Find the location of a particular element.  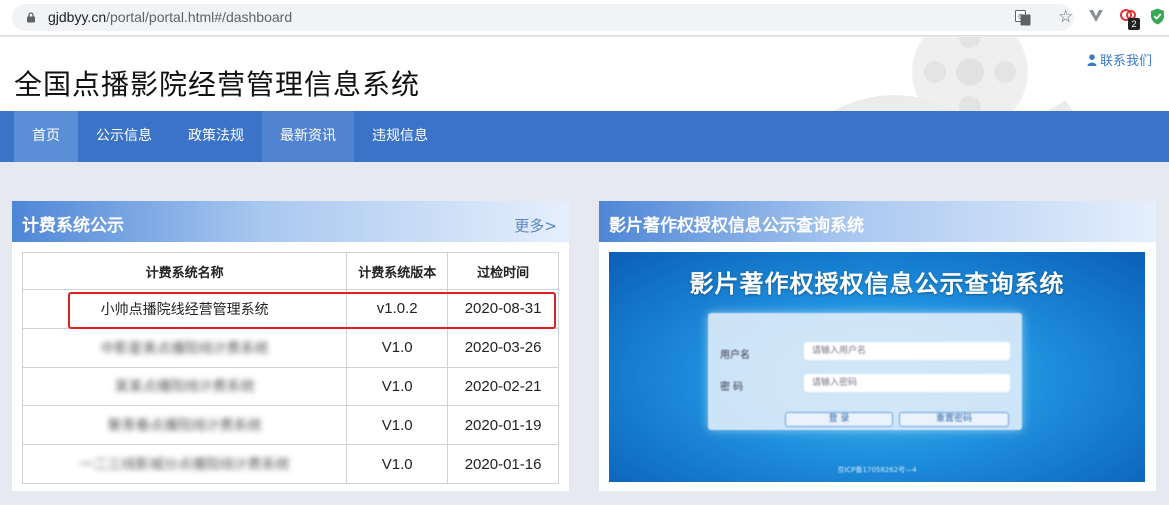

password-input-preview: 请输入密码 is located at coordinates (907, 383).